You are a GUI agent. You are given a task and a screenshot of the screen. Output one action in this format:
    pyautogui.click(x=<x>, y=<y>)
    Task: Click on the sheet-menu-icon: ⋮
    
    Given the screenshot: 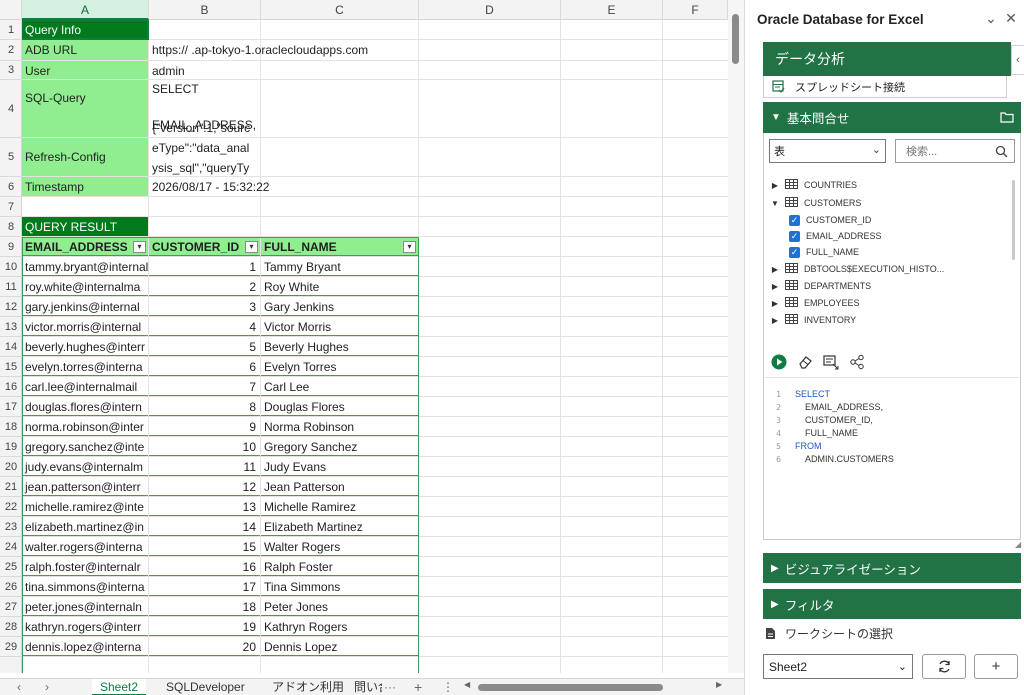 What is the action you would take?
    pyautogui.click(x=448, y=687)
    